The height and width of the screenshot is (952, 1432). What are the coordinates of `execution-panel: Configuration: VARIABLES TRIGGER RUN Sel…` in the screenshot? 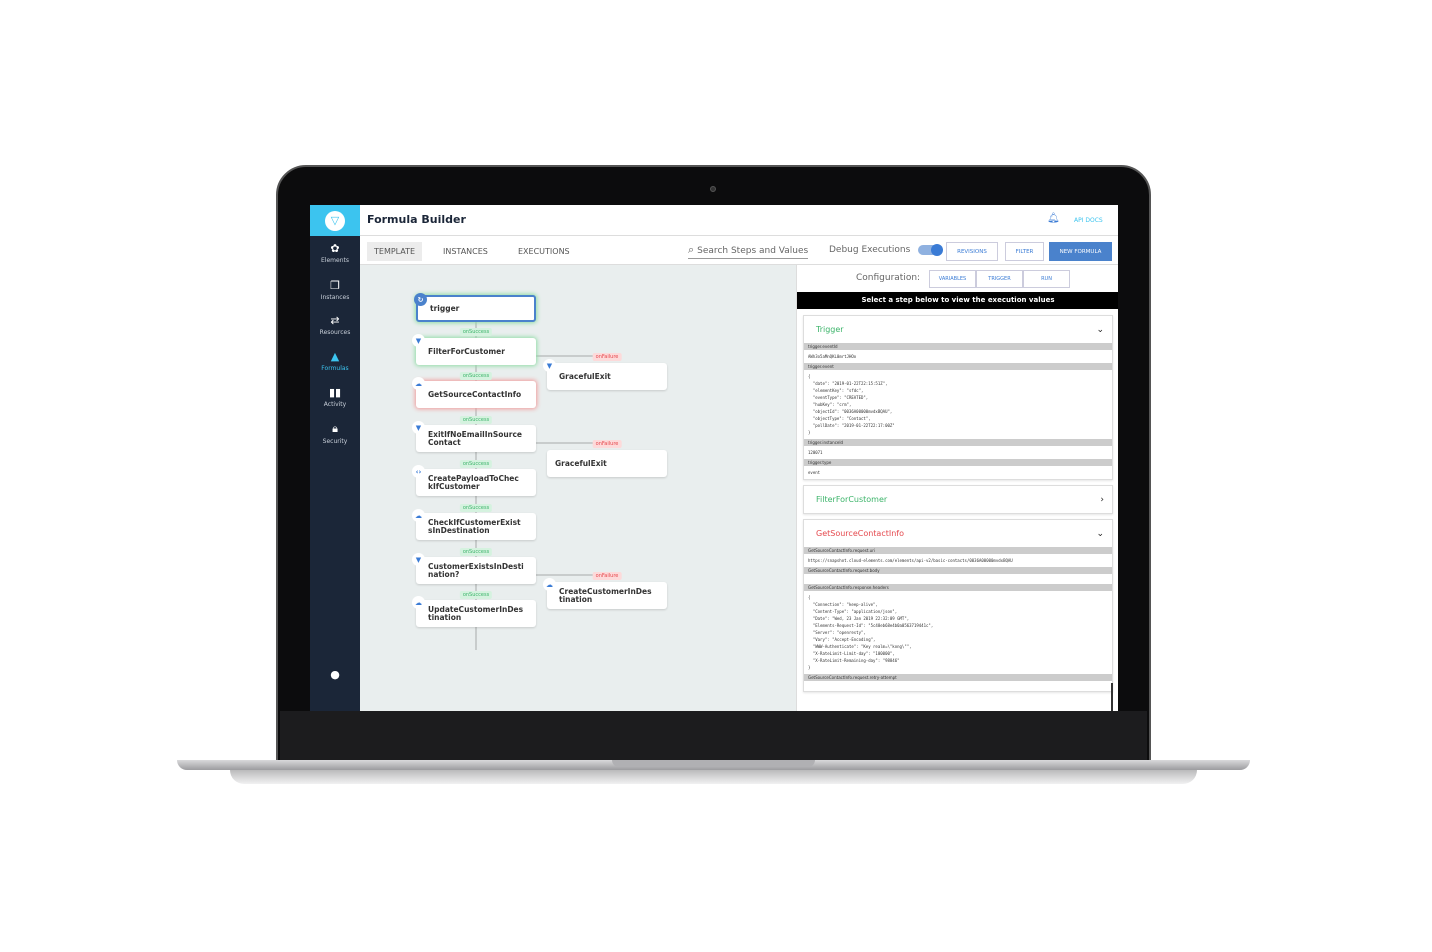 It's located at (957, 488).